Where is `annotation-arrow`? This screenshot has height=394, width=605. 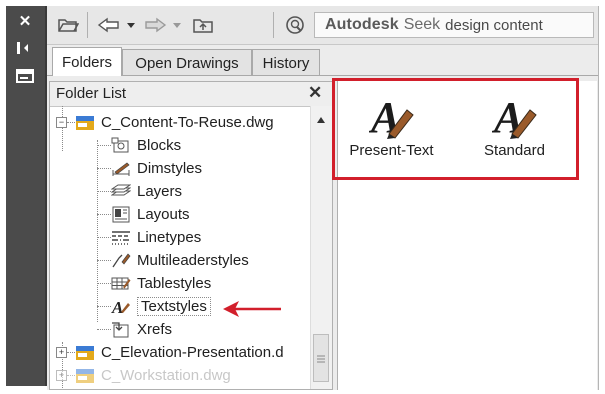 annotation-arrow is located at coordinates (252, 311).